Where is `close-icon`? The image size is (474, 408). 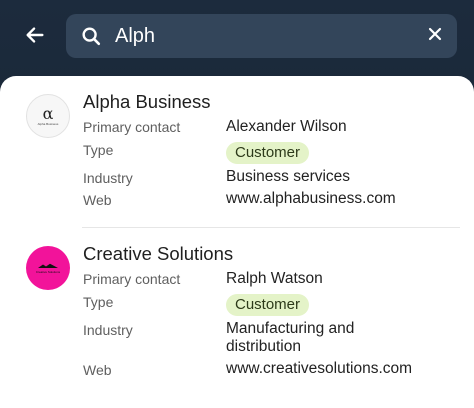 close-icon is located at coordinates (435, 36).